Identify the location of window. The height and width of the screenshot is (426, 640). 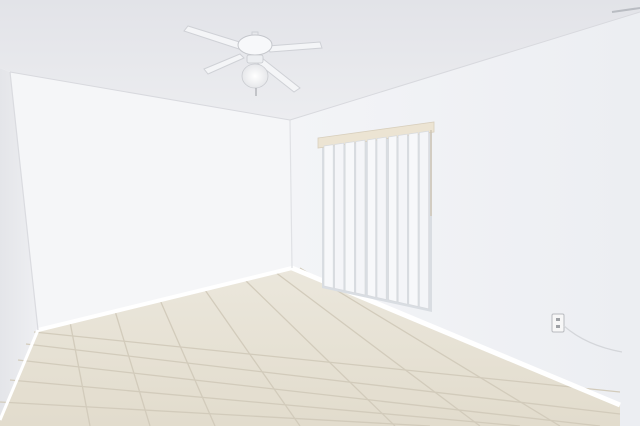
(376, 216).